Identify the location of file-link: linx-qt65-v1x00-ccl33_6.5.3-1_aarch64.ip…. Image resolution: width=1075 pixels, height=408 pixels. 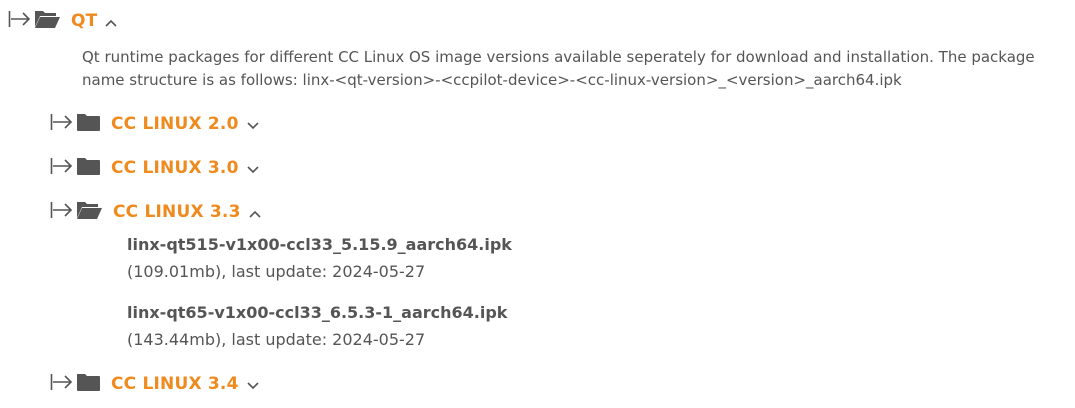
(317, 312).